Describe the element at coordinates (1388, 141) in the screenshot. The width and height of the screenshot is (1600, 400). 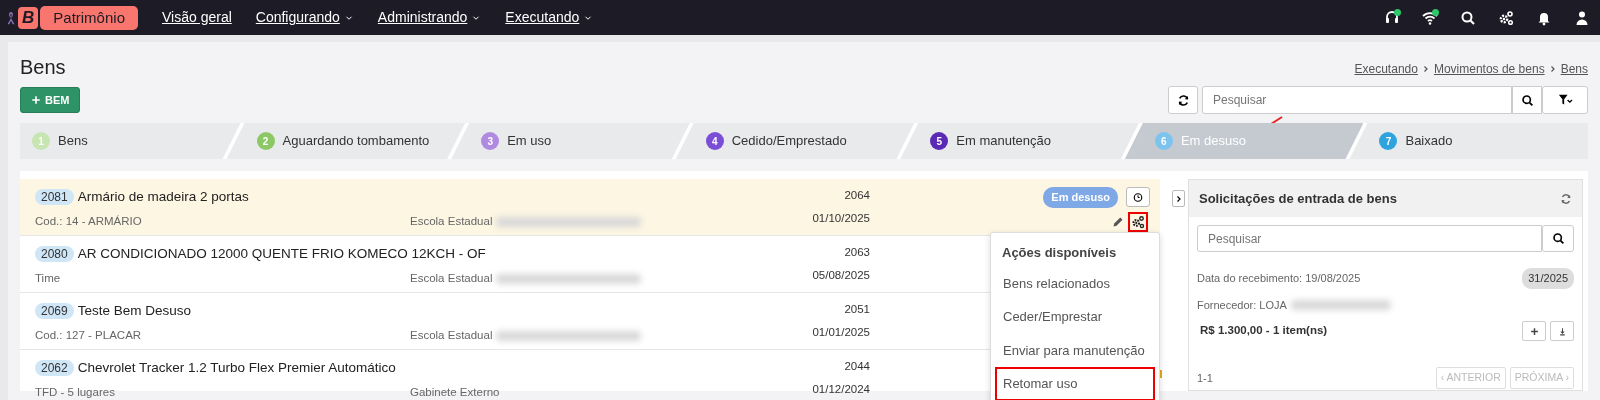
I see `step-number: 7` at that location.